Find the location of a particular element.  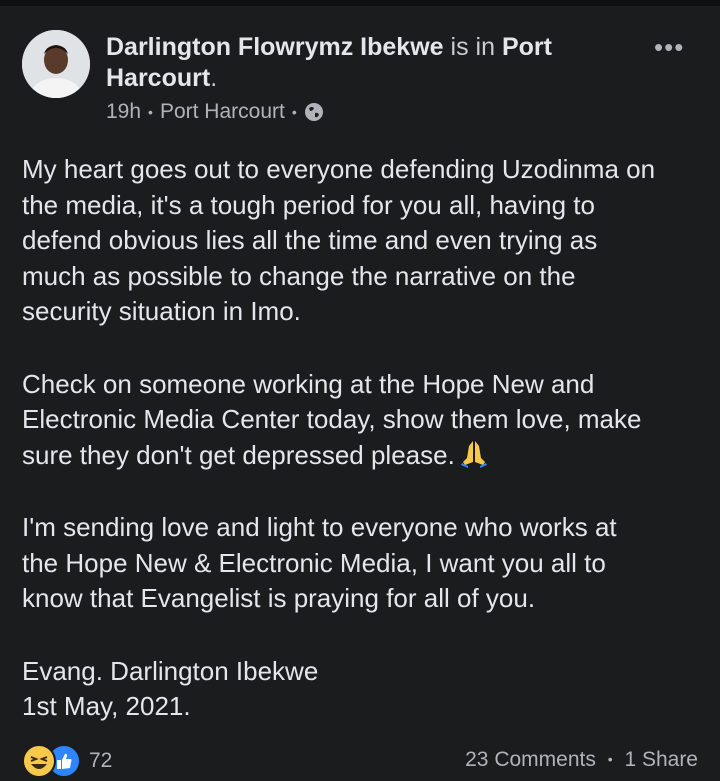

globe-icon is located at coordinates (314, 112).